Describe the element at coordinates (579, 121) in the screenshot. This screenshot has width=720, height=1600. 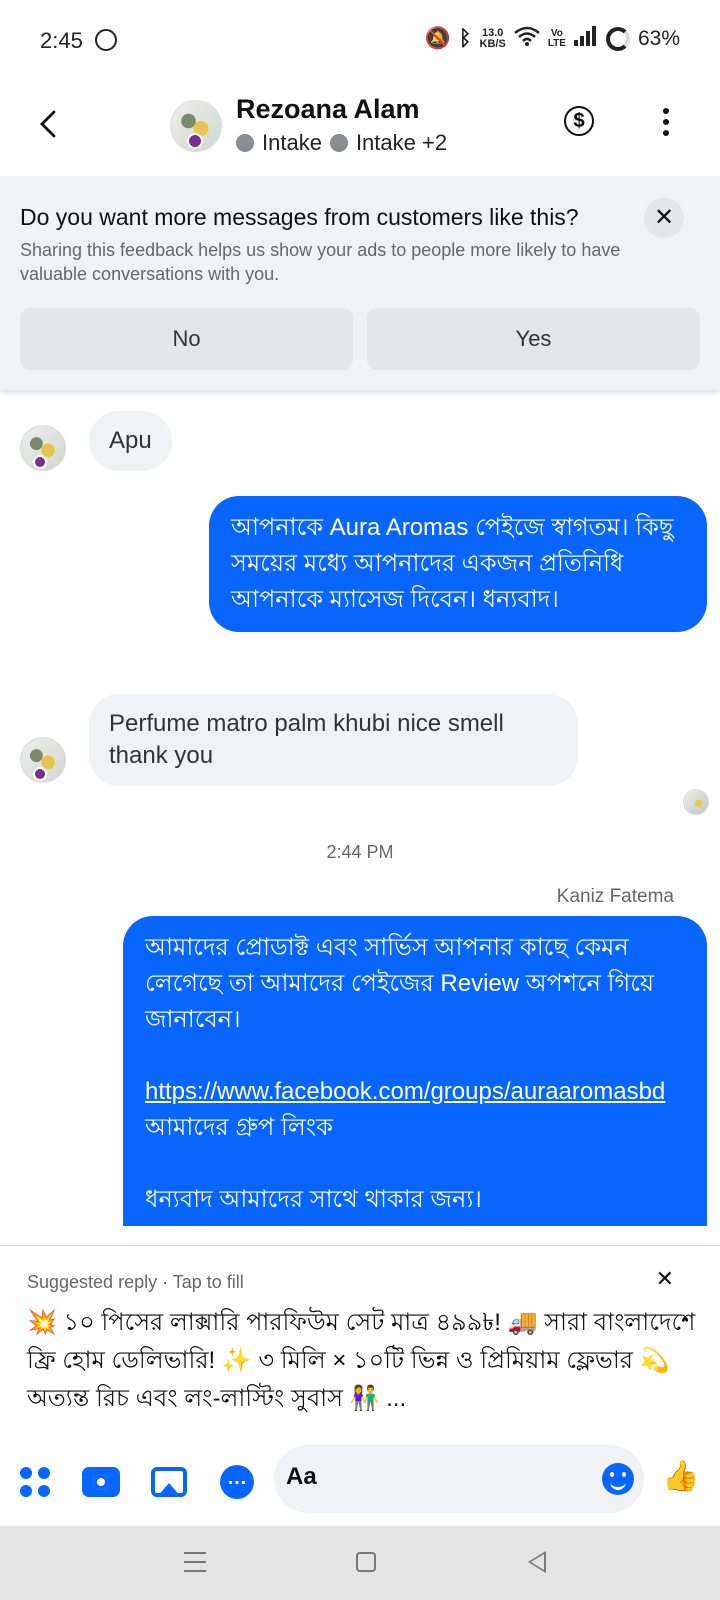
I see `dollar-icon: $` at that location.